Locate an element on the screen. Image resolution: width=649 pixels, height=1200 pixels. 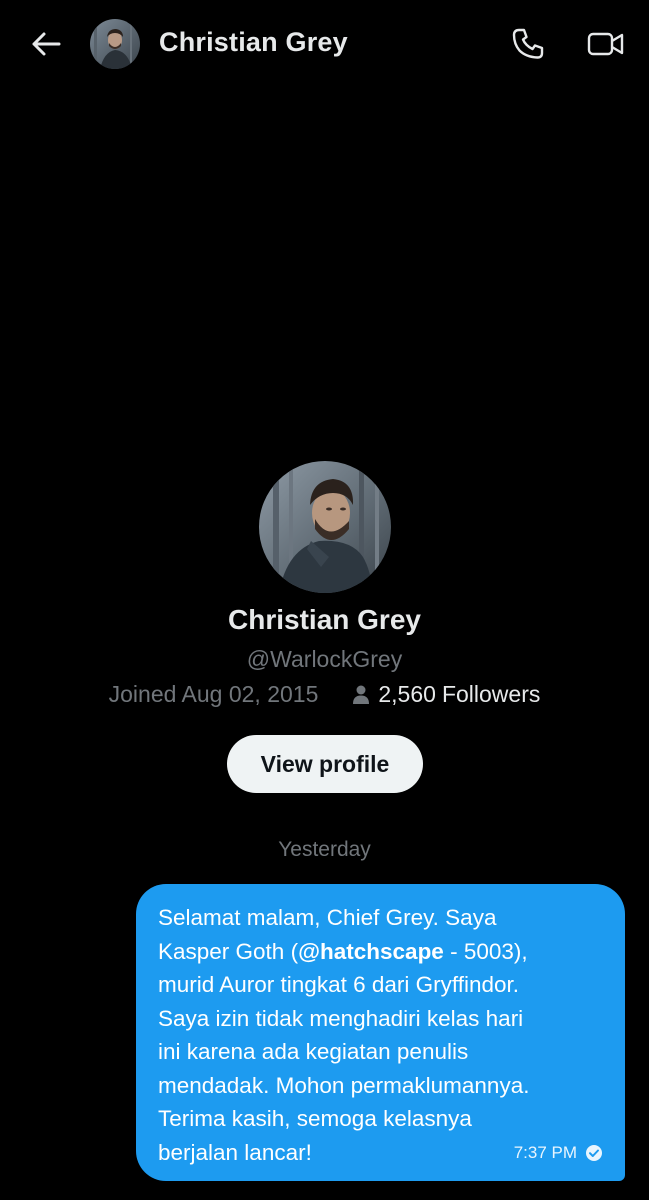
conversation-header: Christian Grey is located at coordinates (324, 44).